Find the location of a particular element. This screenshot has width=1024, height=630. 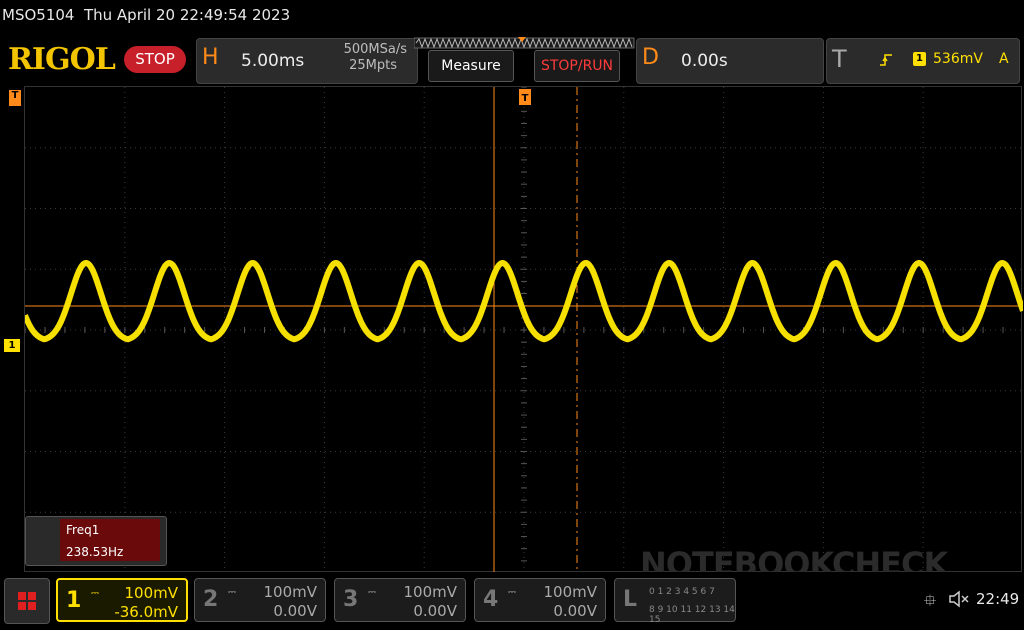

trigger-panel: T 1 536mV A is located at coordinates (923, 61).